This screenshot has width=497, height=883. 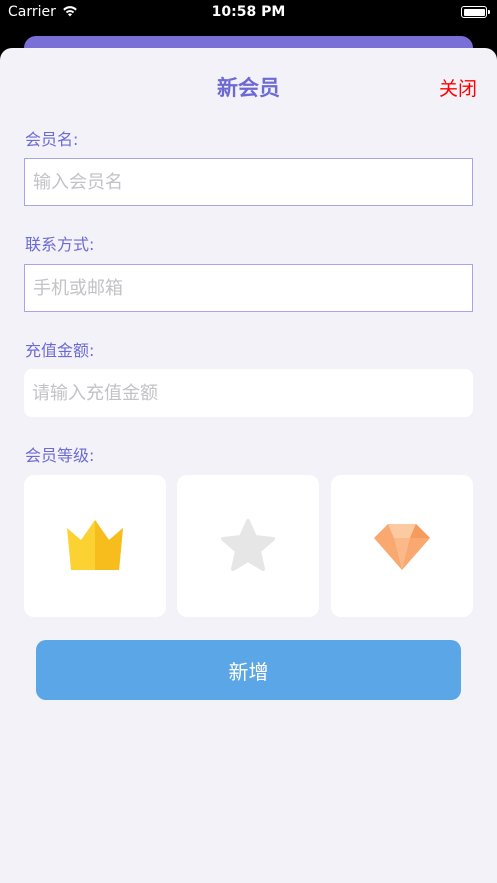 I want to click on diamond-icon, so click(x=402, y=547).